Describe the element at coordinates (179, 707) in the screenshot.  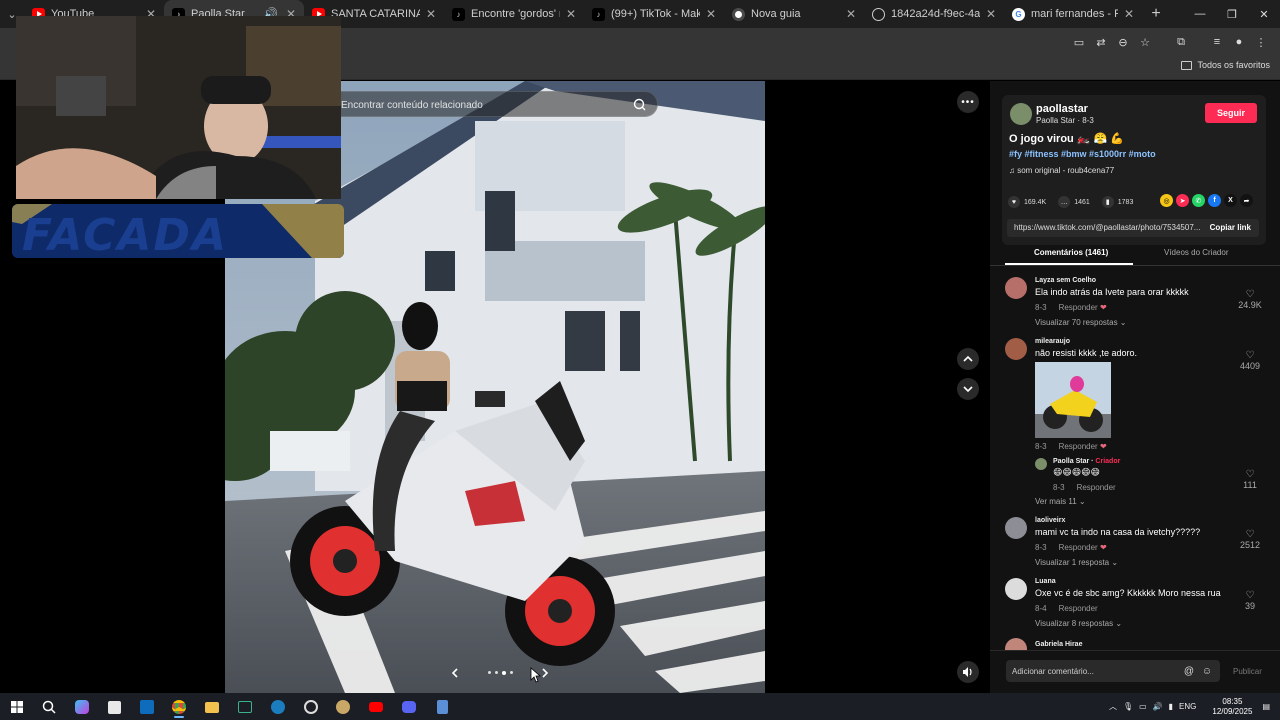
I see `taskbar-chrome` at that location.